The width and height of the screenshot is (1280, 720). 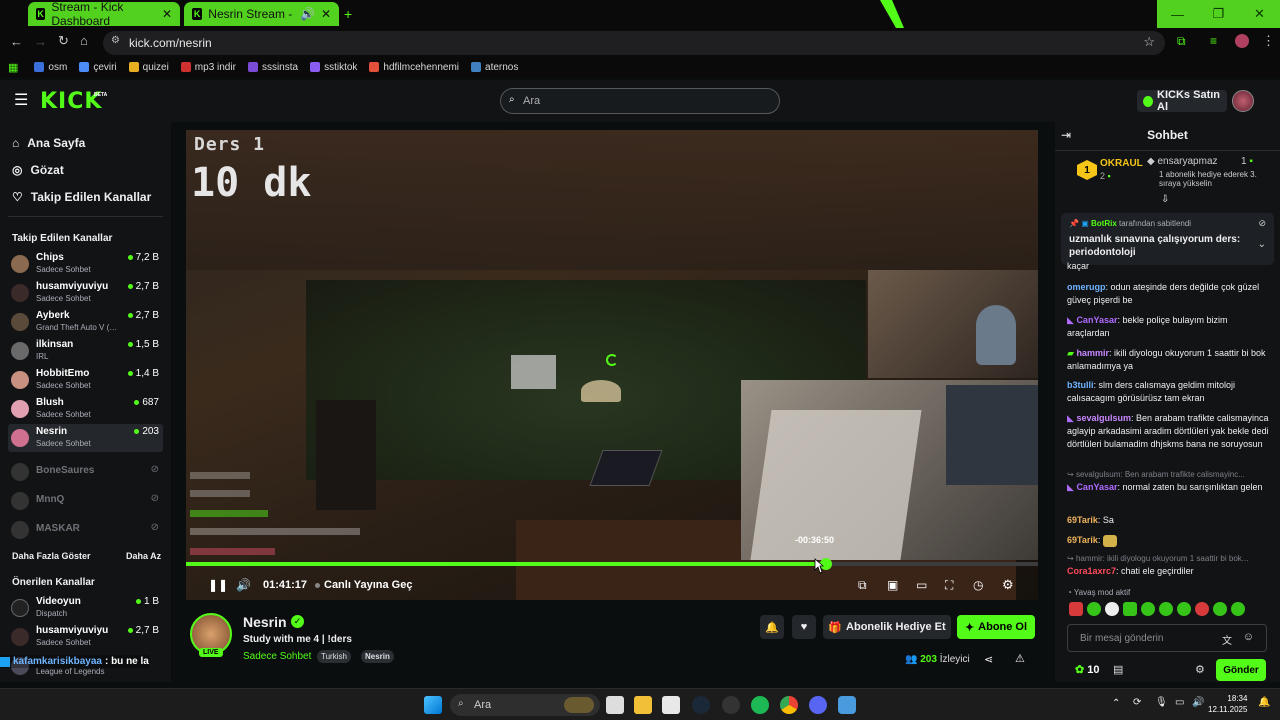 I want to click on chat-settings-gear-icon: ⚙, so click(x=1200, y=669).